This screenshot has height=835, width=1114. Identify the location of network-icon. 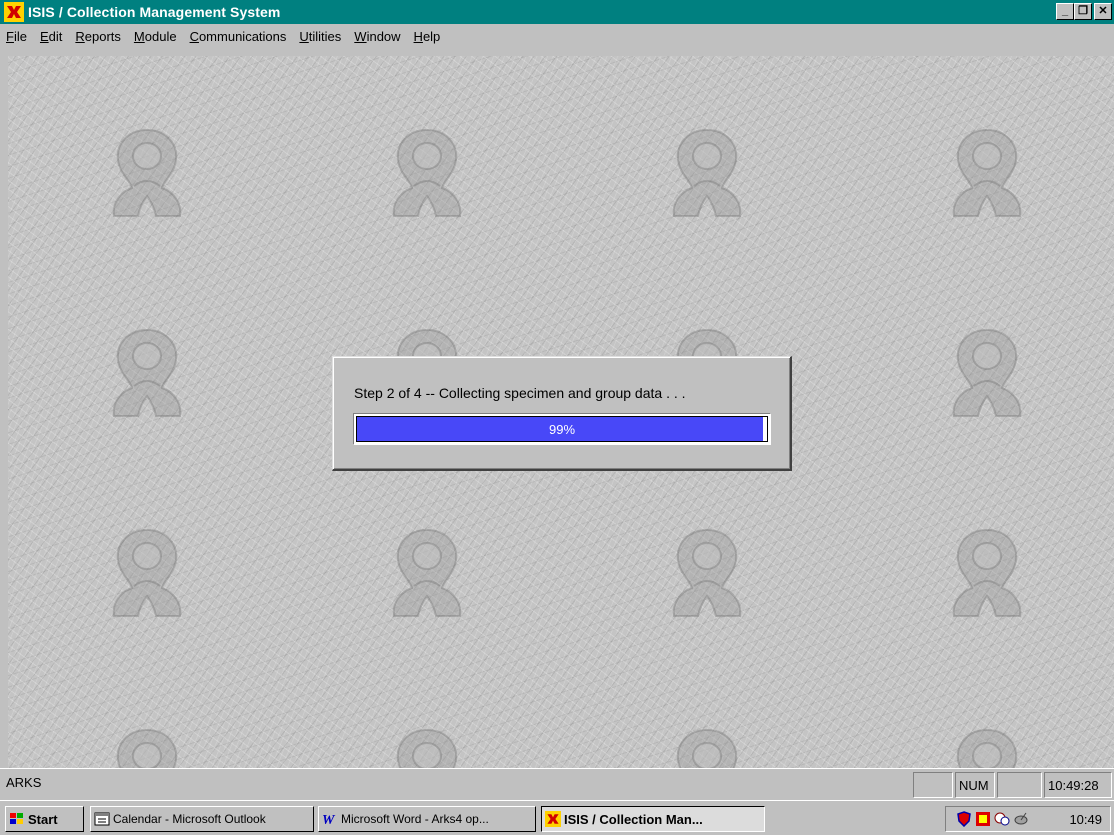
(1002, 819).